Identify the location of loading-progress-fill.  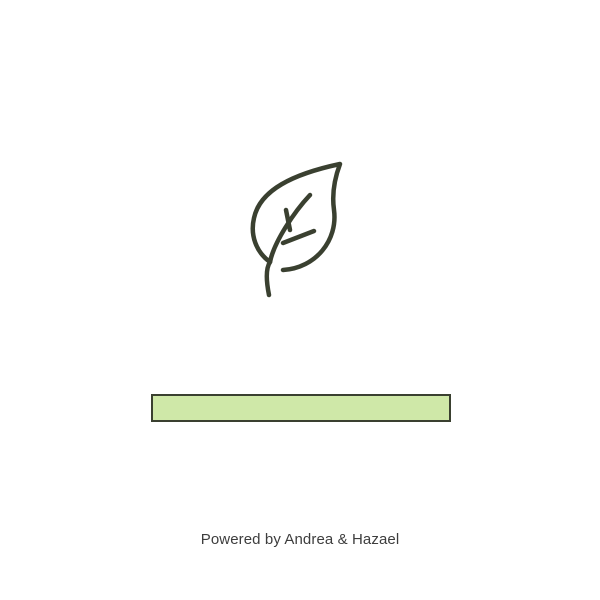
(301, 408).